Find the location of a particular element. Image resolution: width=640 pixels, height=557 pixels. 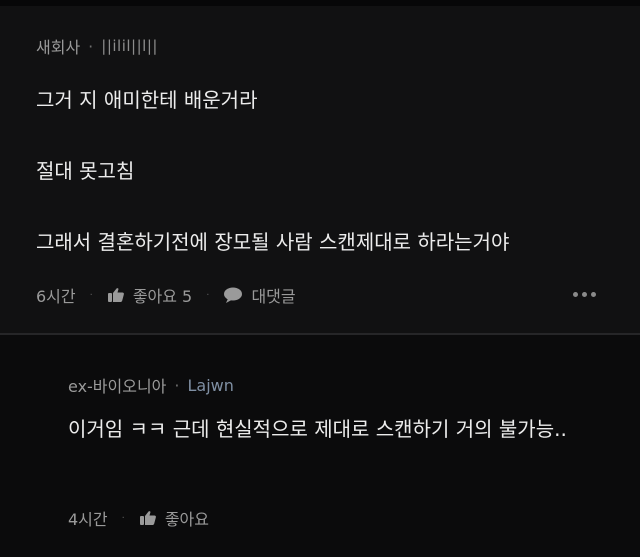

reply-author-tag: Lajwn is located at coordinates (210, 385).